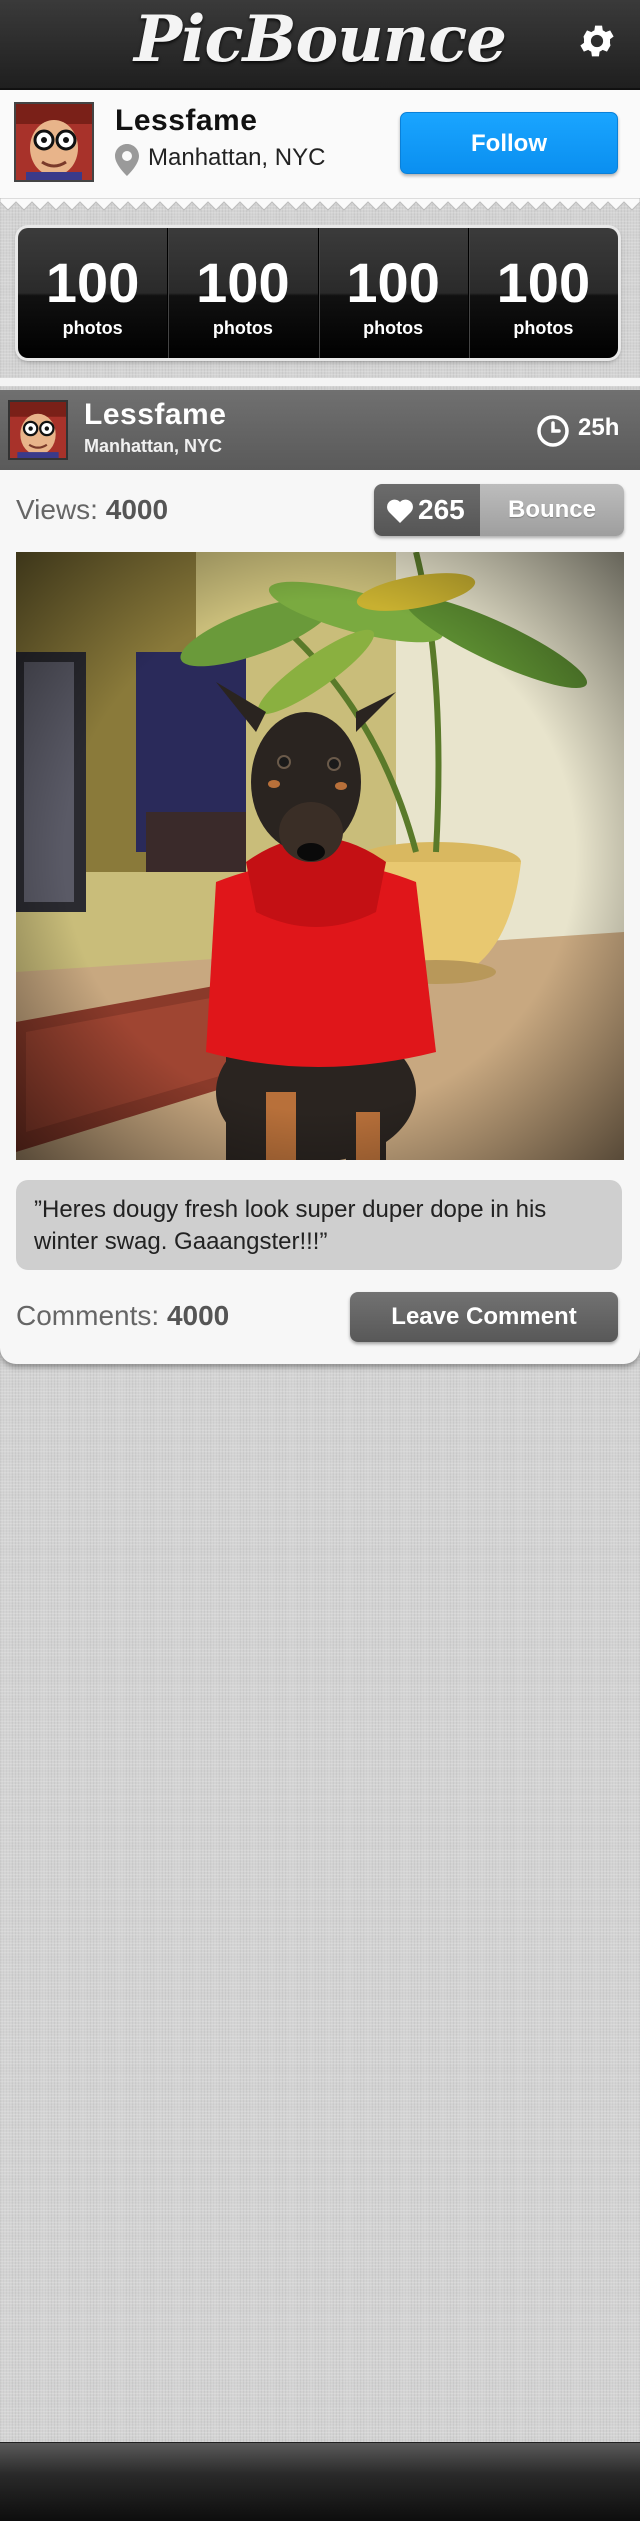 The height and width of the screenshot is (2521, 640). What do you see at coordinates (599, 427) in the screenshot?
I see `post-time: 25h` at bounding box center [599, 427].